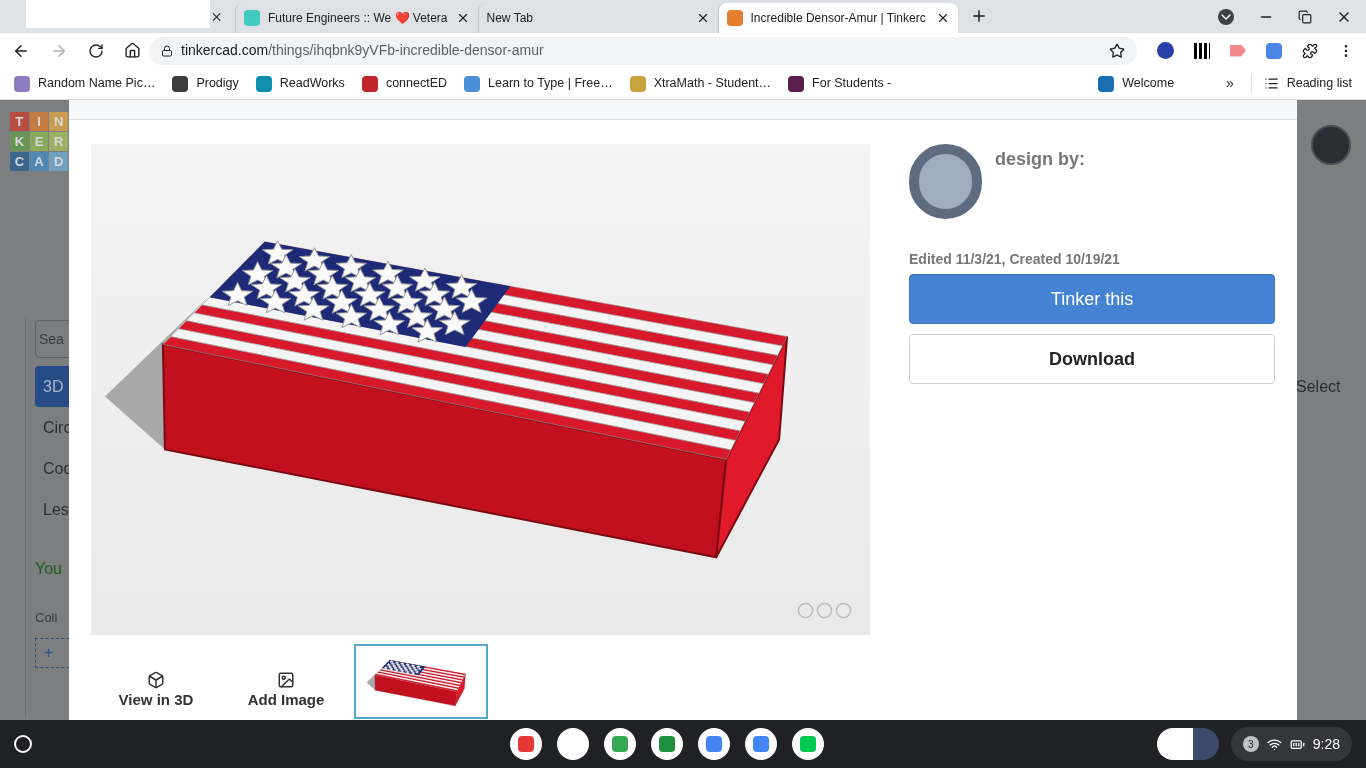 Image resolution: width=1366 pixels, height=768 pixels. Describe the element at coordinates (58, 121) in the screenshot. I see `logo-letter: N` at that location.